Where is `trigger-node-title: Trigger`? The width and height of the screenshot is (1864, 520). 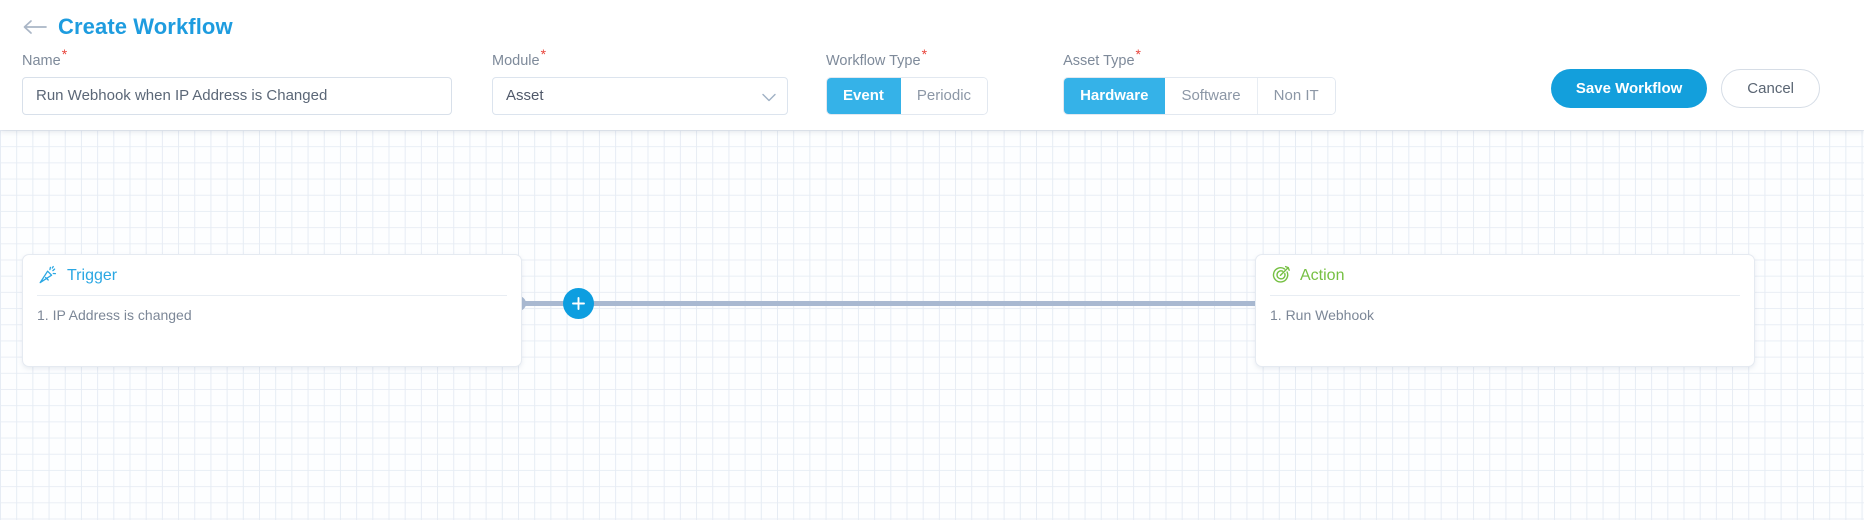 trigger-node-title: Trigger is located at coordinates (92, 275).